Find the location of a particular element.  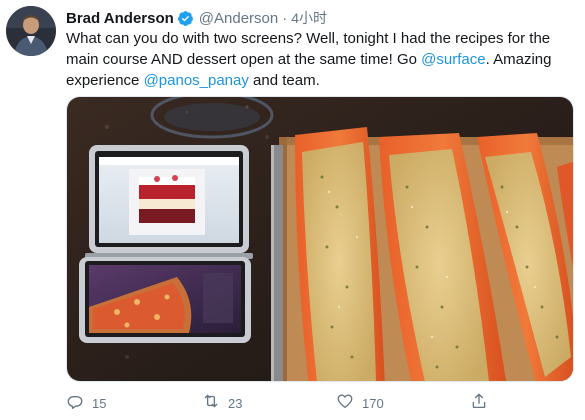

share-icon is located at coordinates (479, 403).